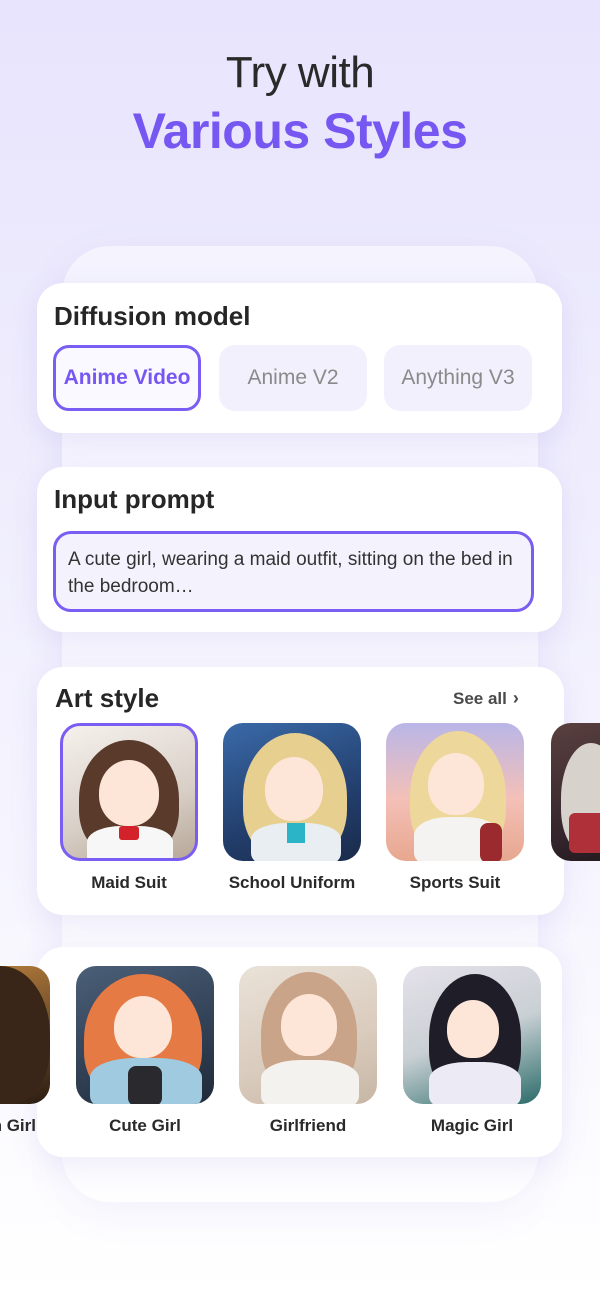  I want to click on model-option-anything-v3: Anything V3, so click(458, 378).